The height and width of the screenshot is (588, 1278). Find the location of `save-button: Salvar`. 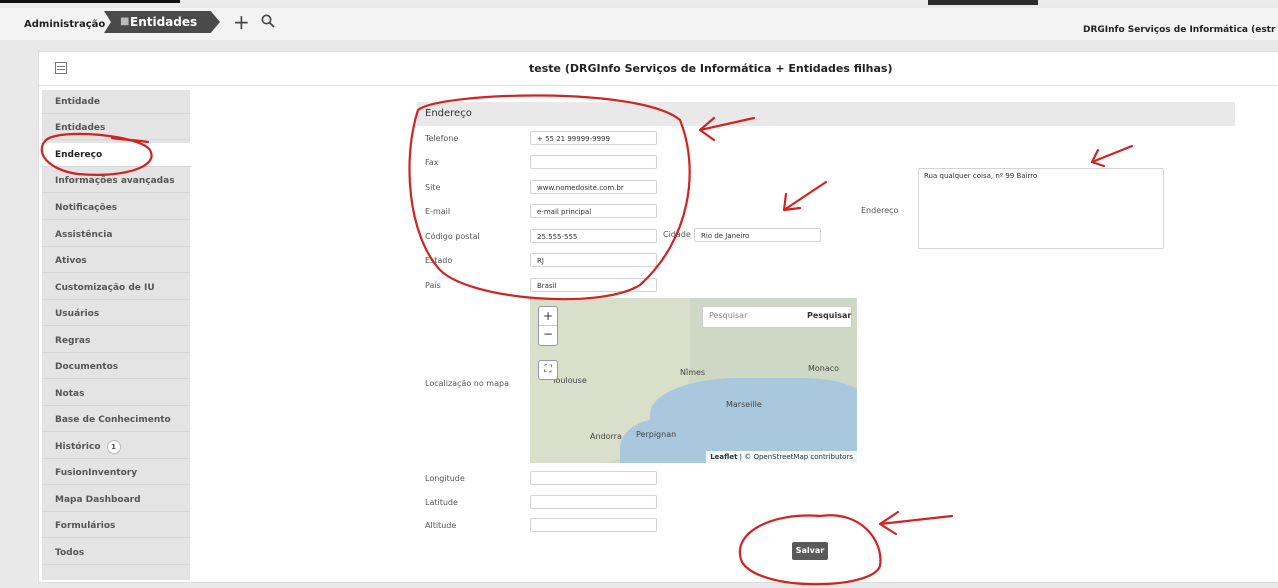

save-button: Salvar is located at coordinates (810, 551).